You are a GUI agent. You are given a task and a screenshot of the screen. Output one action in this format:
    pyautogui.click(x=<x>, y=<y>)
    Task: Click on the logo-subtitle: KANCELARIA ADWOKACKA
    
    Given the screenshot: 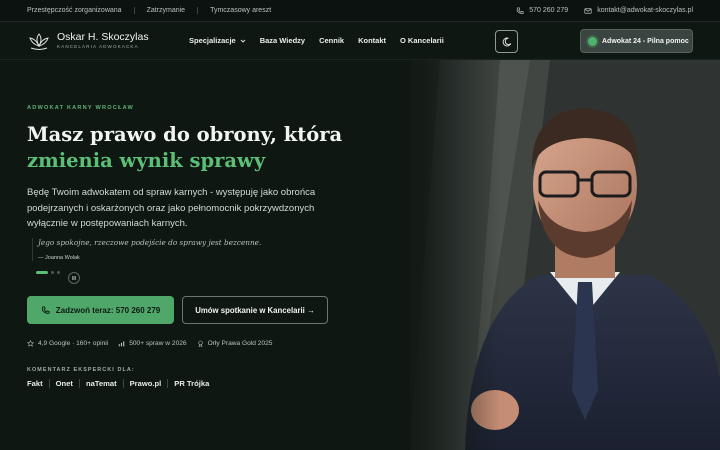 What is the action you would take?
    pyautogui.click(x=98, y=46)
    